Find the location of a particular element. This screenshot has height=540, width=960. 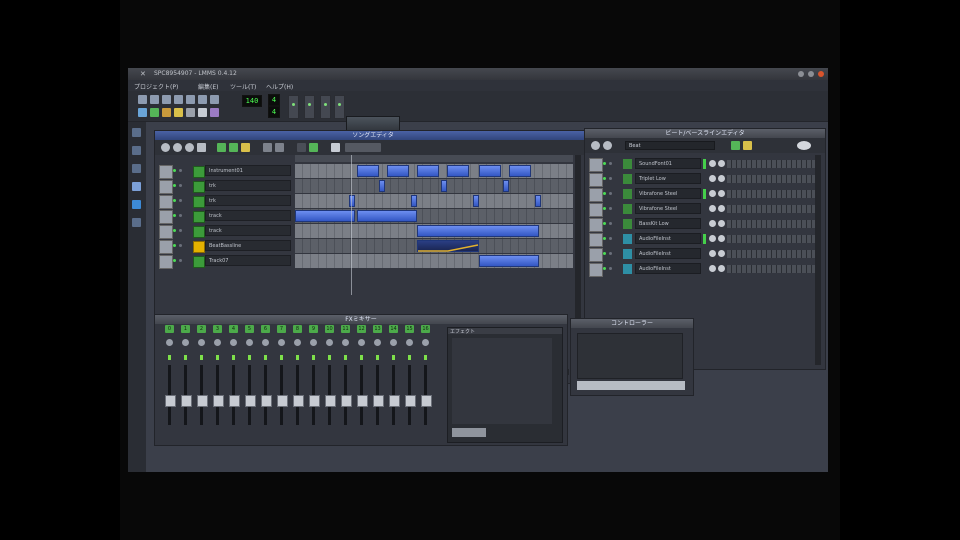

add-controller-button is located at coordinates (631, 385).